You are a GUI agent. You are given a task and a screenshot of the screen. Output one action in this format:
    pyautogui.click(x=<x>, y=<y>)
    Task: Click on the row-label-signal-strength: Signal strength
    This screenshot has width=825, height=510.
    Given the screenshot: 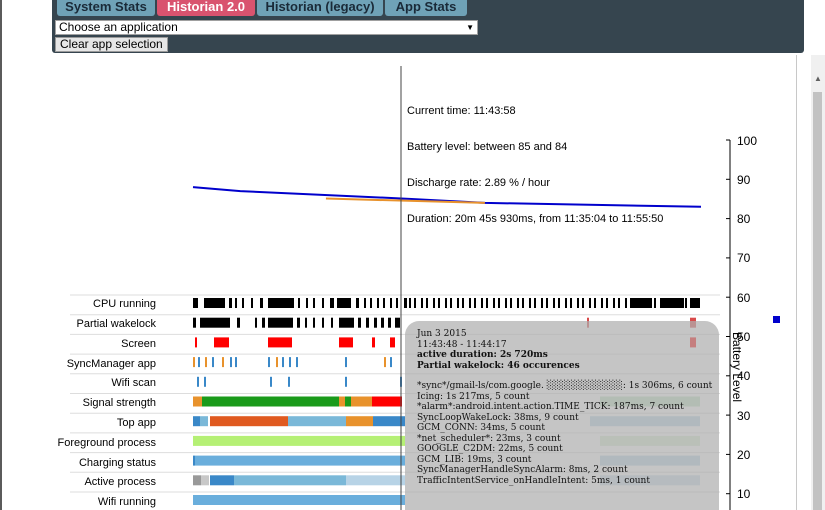 What is the action you would take?
    pyautogui.click(x=119, y=403)
    